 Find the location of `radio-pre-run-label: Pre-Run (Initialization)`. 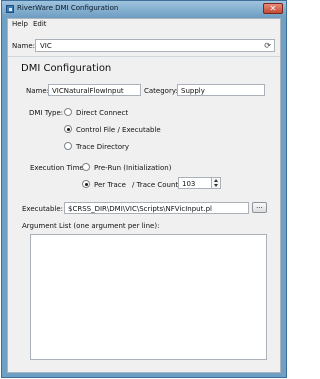

radio-pre-run-label: Pre-Run (Initialization) is located at coordinates (132, 168).